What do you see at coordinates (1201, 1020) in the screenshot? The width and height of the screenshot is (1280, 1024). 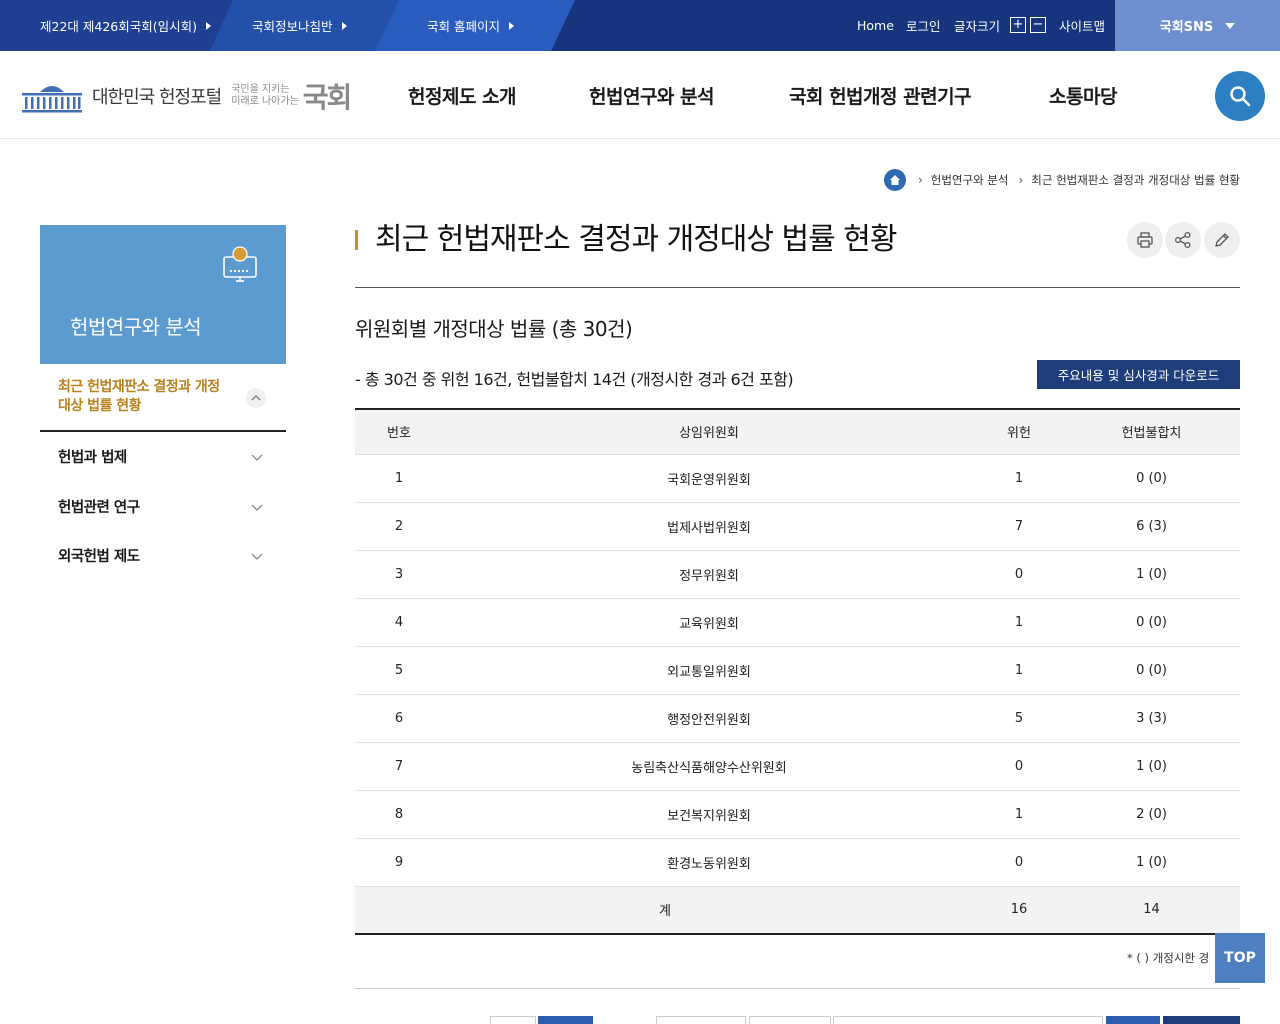 I see `page-list-button` at bounding box center [1201, 1020].